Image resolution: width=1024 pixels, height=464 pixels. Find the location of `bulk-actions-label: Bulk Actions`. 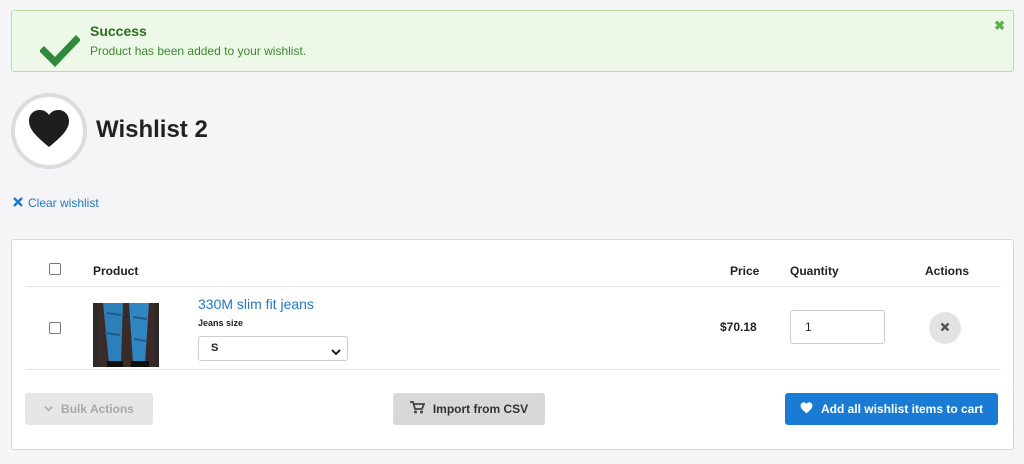

bulk-actions-label: Bulk Actions is located at coordinates (97, 409).